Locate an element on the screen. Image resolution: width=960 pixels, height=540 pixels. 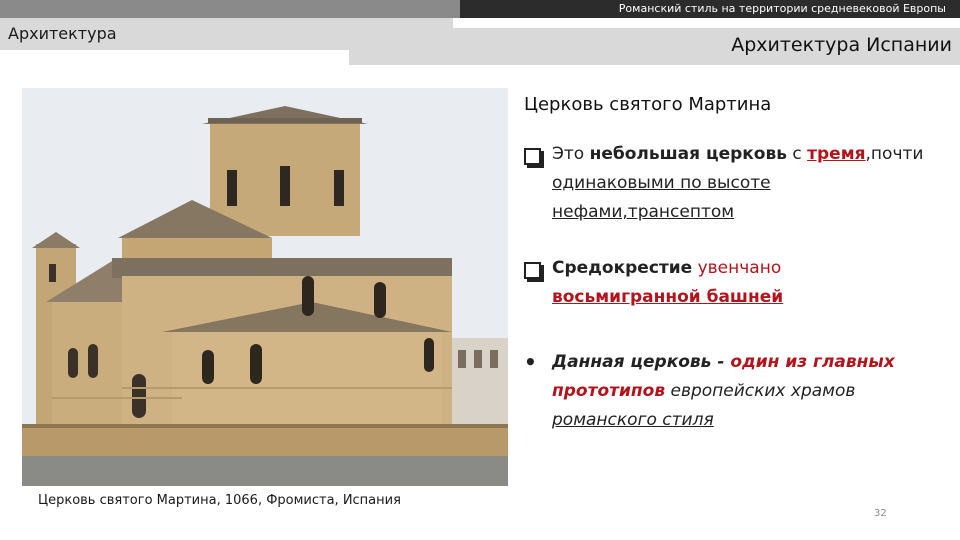
section-label: Архитектура is located at coordinates (62, 33).